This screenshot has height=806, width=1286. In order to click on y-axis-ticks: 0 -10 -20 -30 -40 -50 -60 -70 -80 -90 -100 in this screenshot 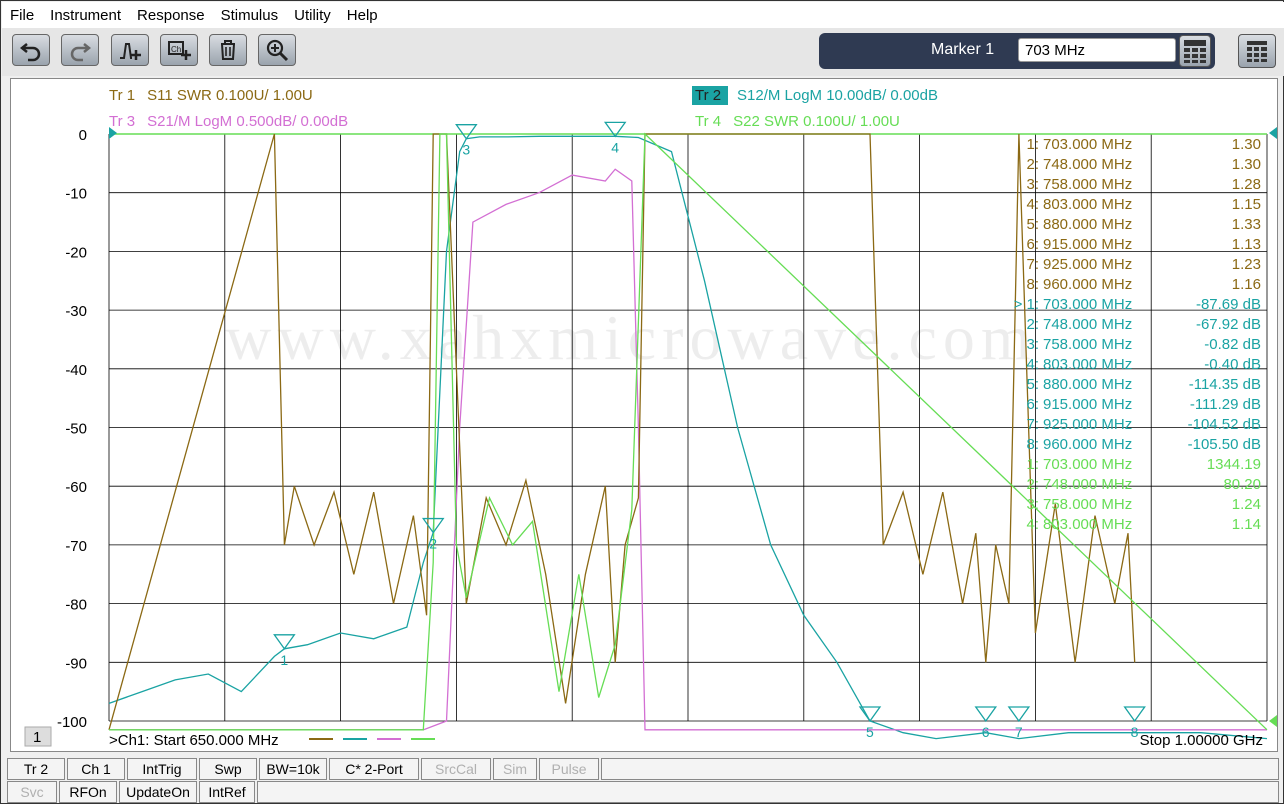, I will do `click(72, 429)`.